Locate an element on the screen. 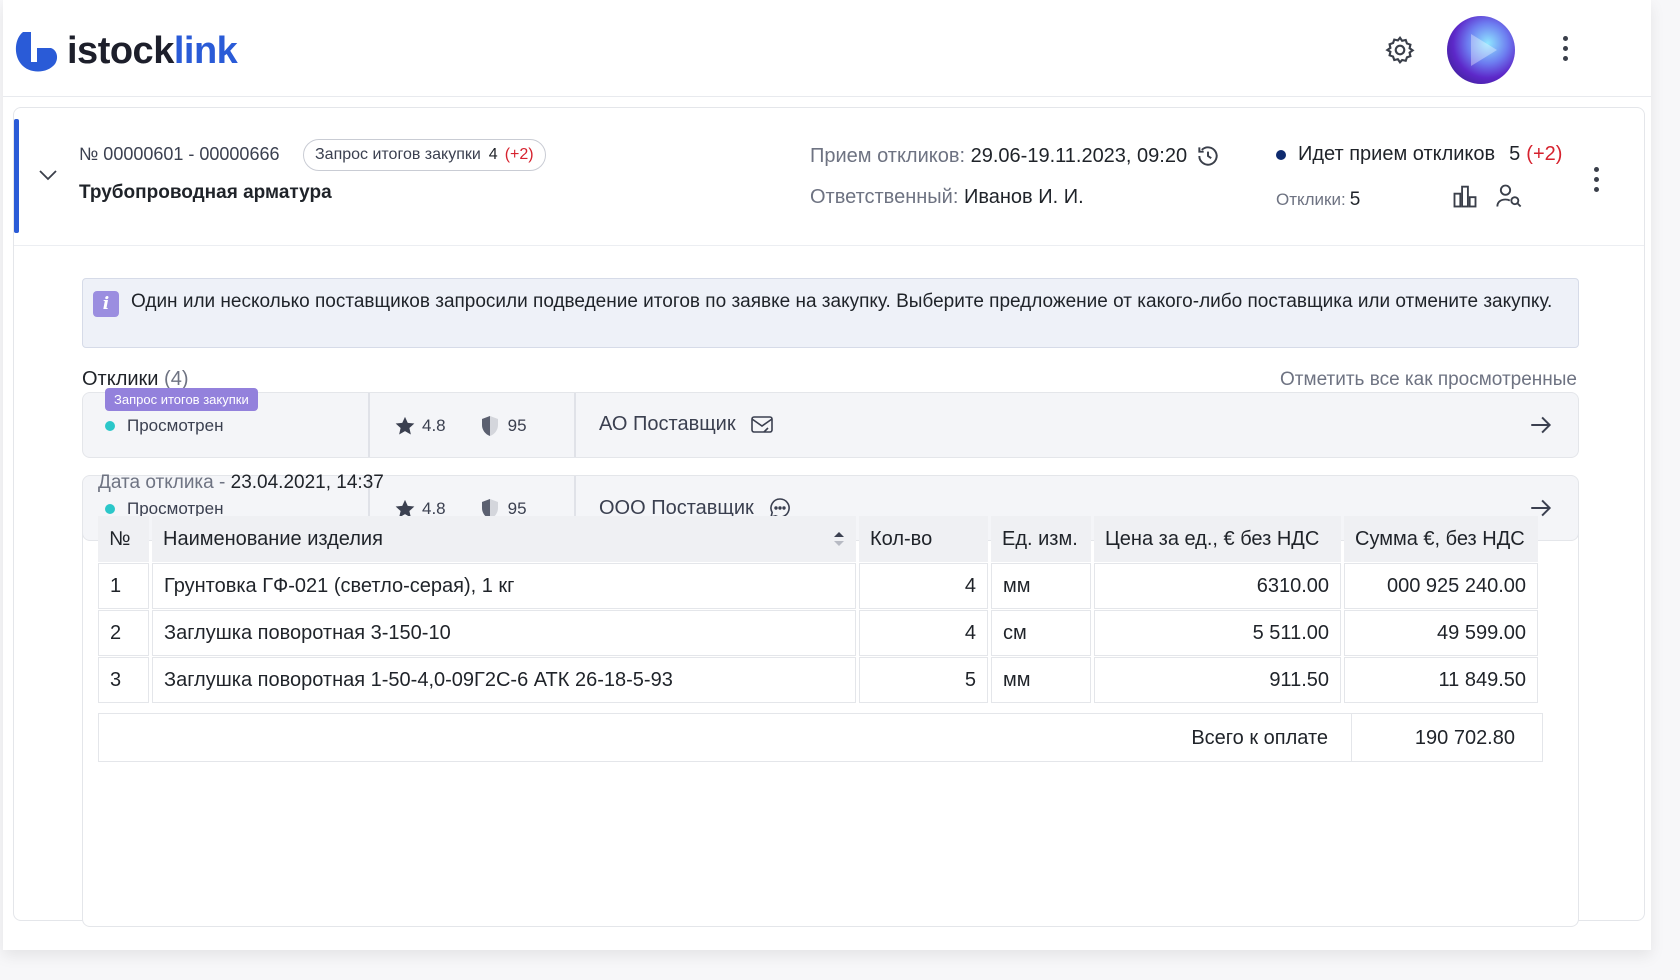  supplier-name: АО Поставщик is located at coordinates (667, 424).